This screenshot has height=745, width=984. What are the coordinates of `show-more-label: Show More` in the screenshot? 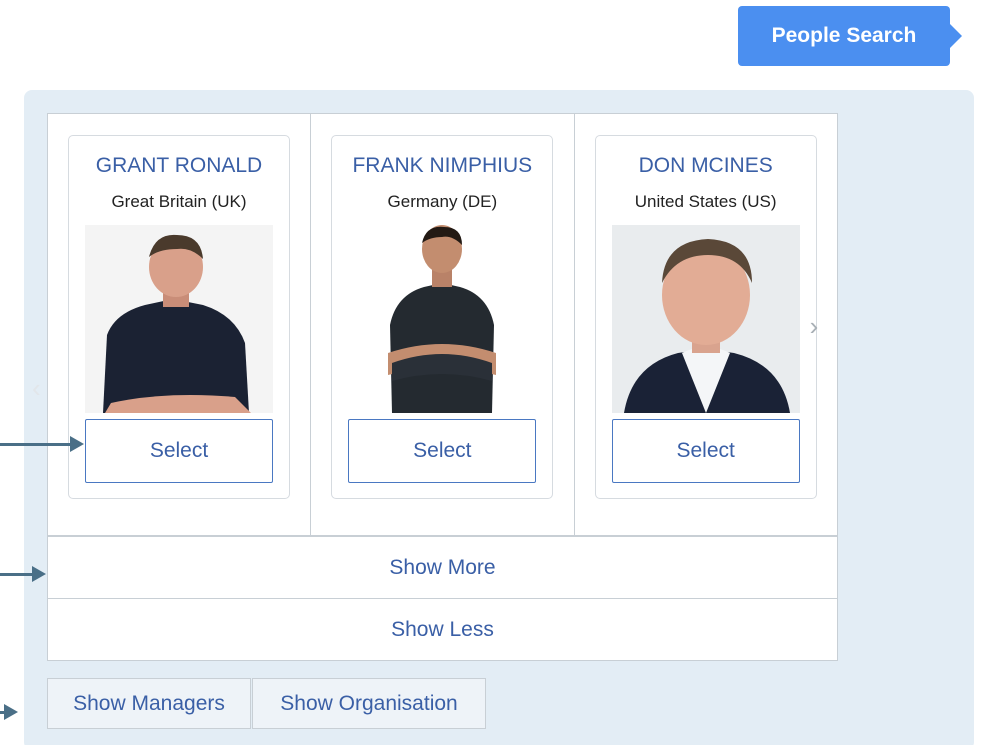 It's located at (442, 567).